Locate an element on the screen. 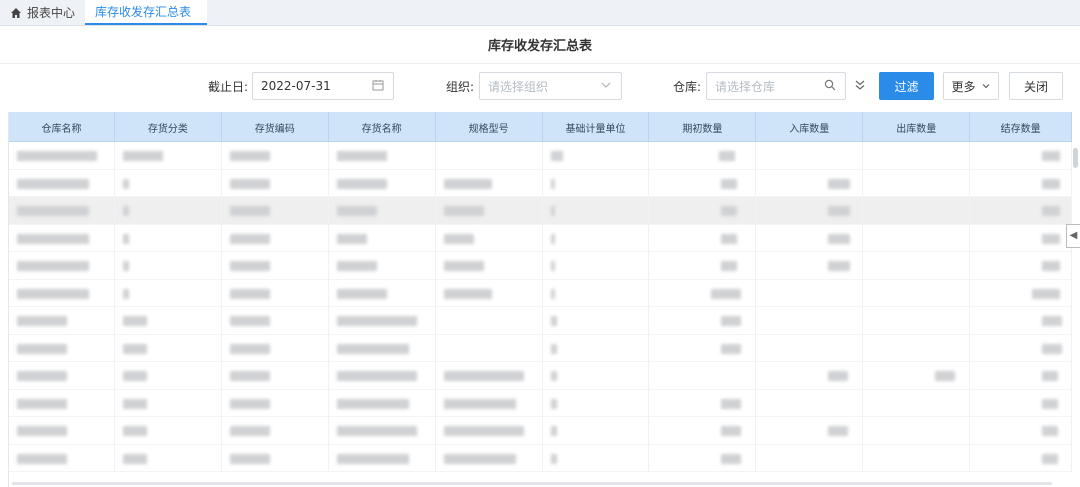 This screenshot has width=1080, height=487. org-select: 请选择组织 is located at coordinates (550, 86).